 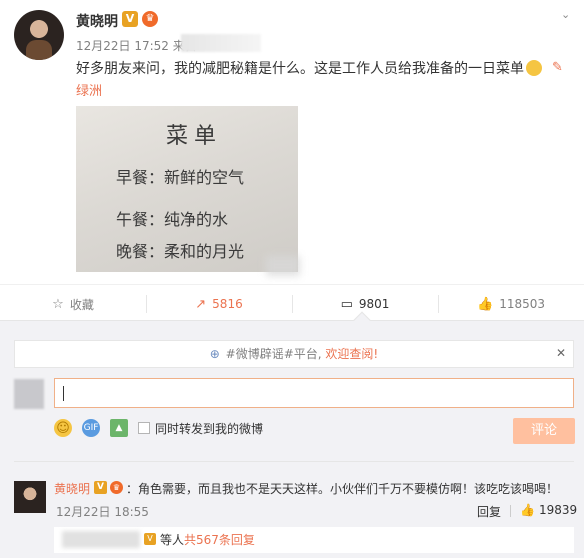 What do you see at coordinates (30, 497) in the screenshot?
I see `commenter-avatar` at bounding box center [30, 497].